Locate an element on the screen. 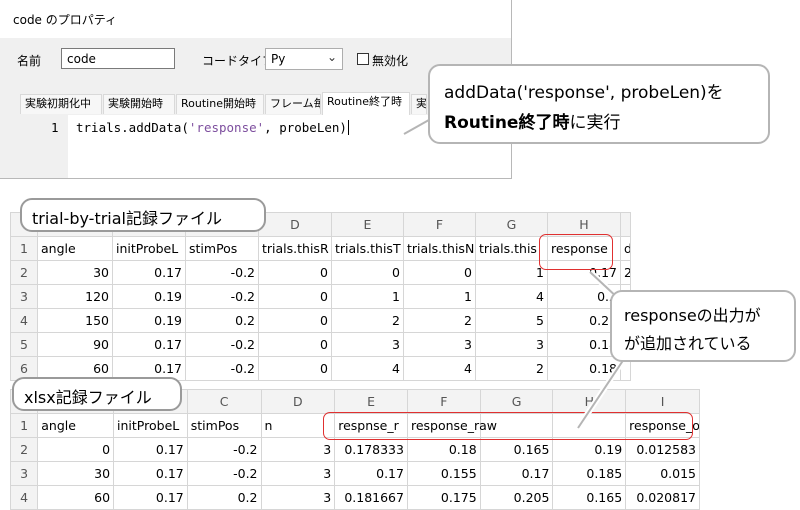  tab-routine-start: Routine開始時 is located at coordinates (220, 104).